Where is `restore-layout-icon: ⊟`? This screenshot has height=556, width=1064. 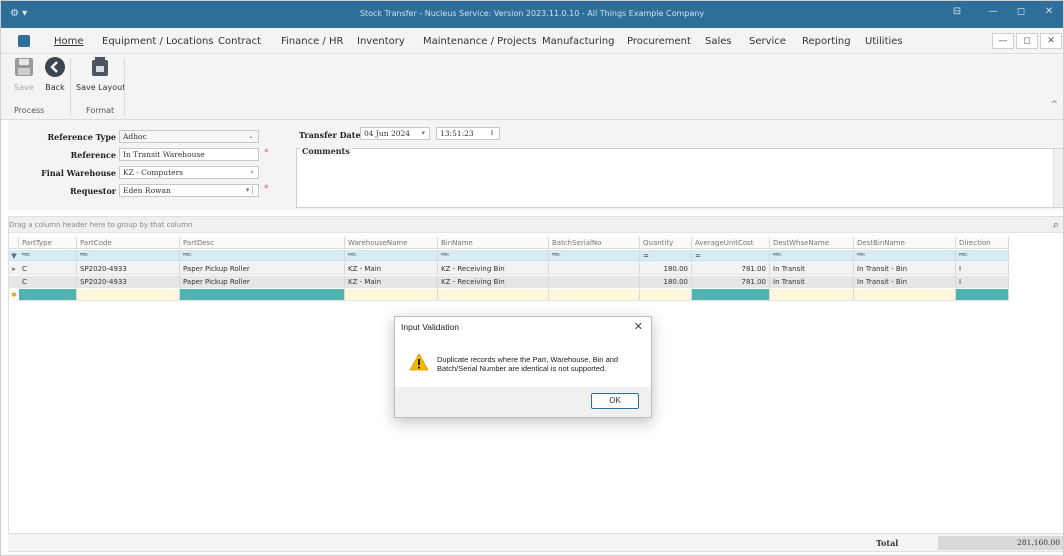 restore-layout-icon: ⊟ is located at coordinates (957, 14).